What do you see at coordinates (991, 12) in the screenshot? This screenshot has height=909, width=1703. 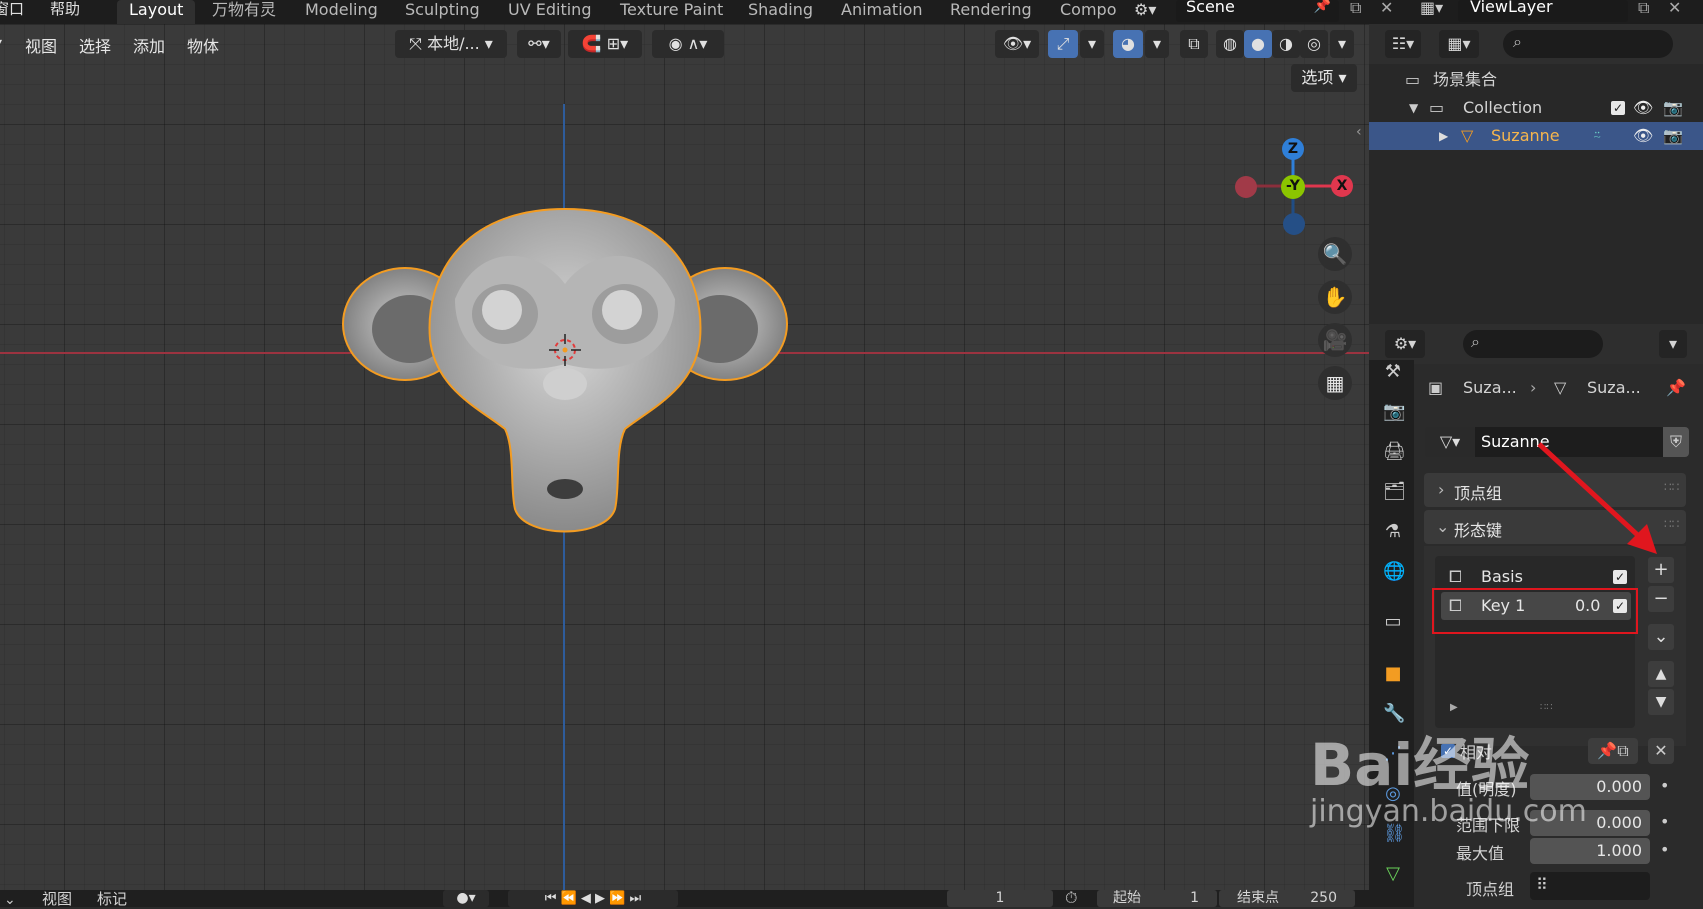 I see `tab-rendering: Rendering` at bounding box center [991, 12].